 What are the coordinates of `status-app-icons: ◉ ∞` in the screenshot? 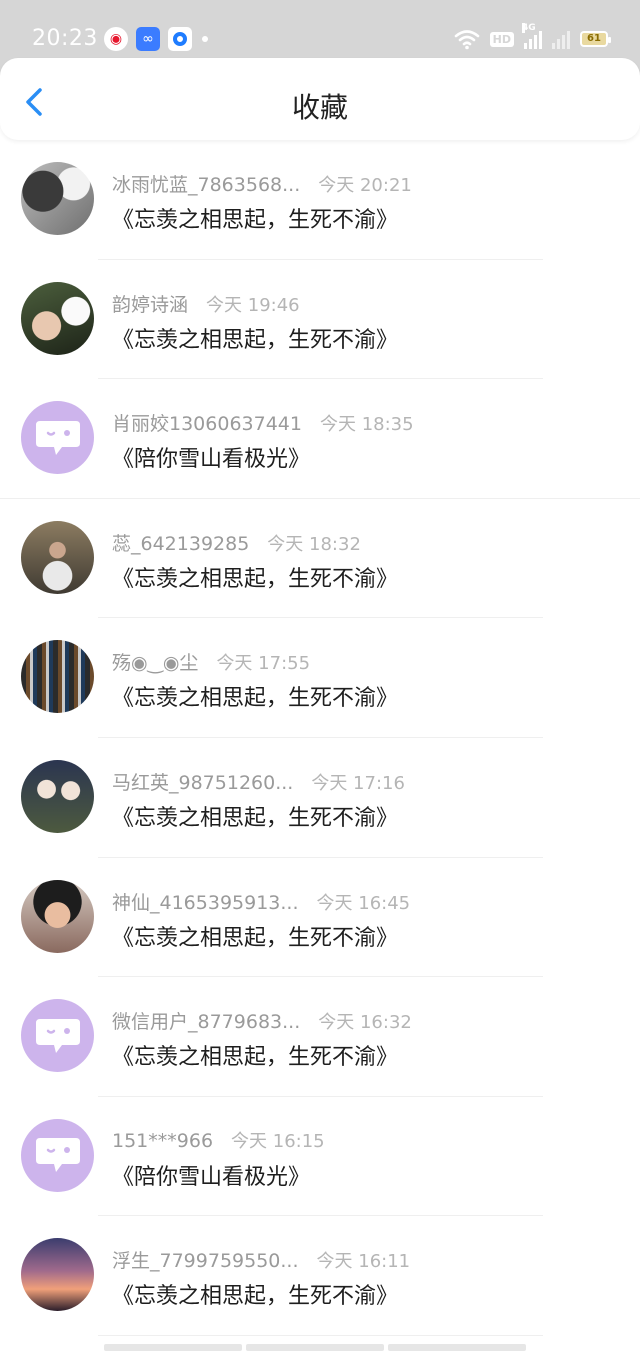 It's located at (156, 39).